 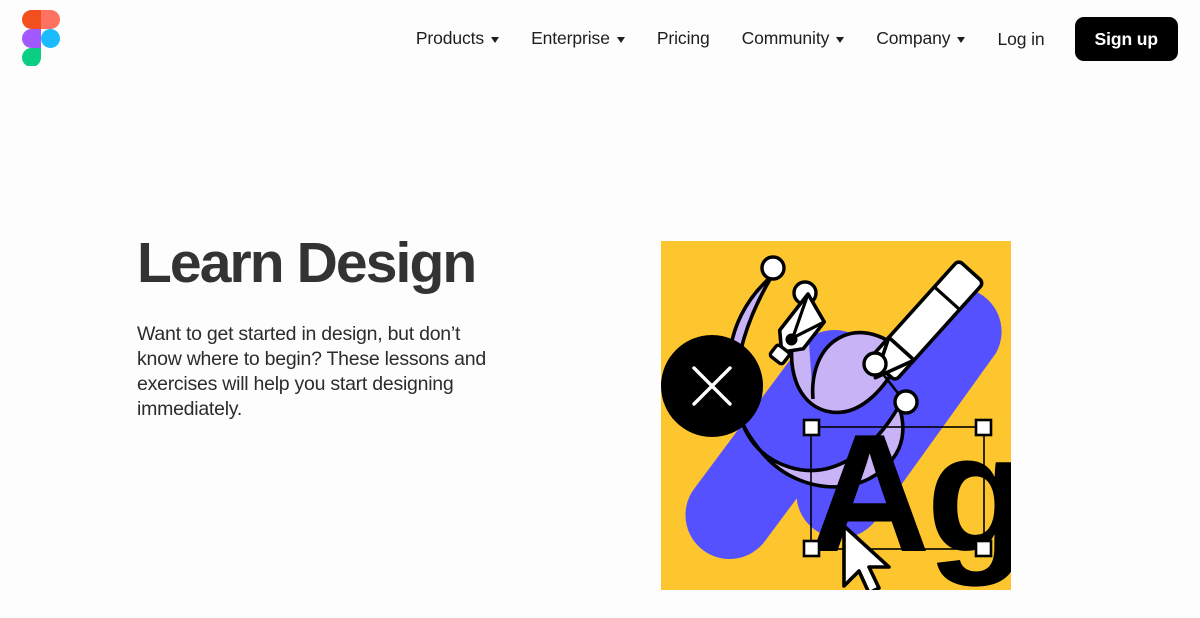 I want to click on nav-item-products: Products, so click(x=459, y=39).